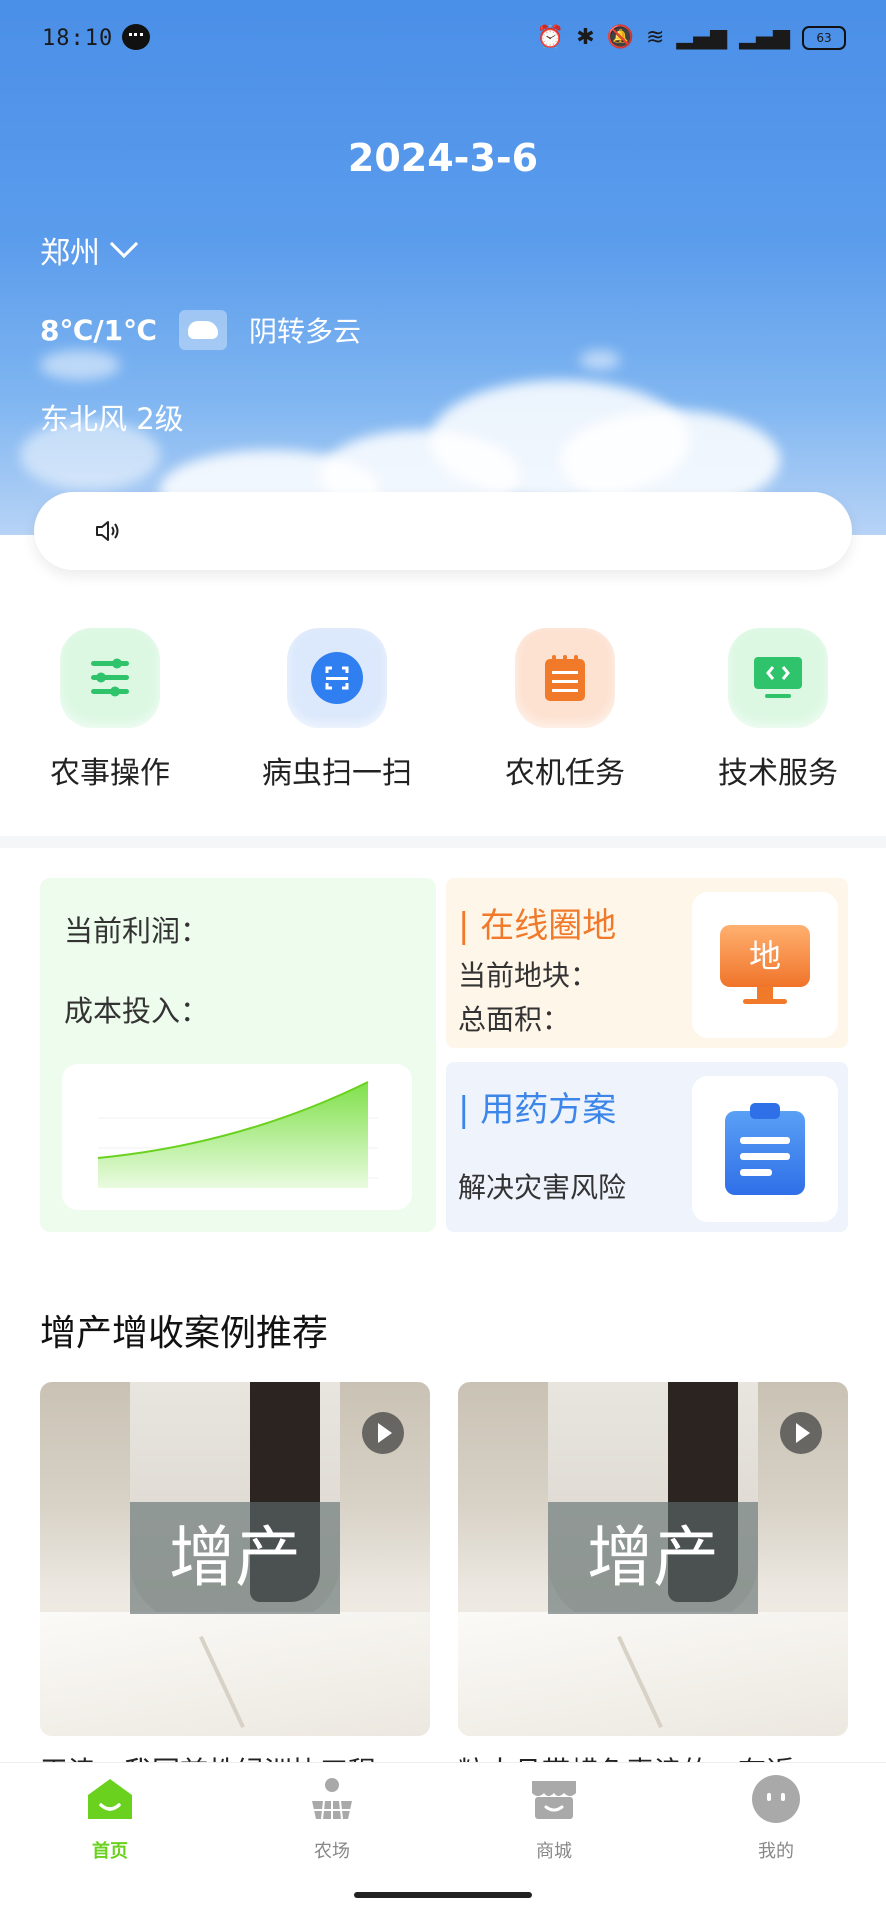 This screenshot has height=1920, width=886. What do you see at coordinates (824, 38) in the screenshot?
I see `battery-indicator: 63` at bounding box center [824, 38].